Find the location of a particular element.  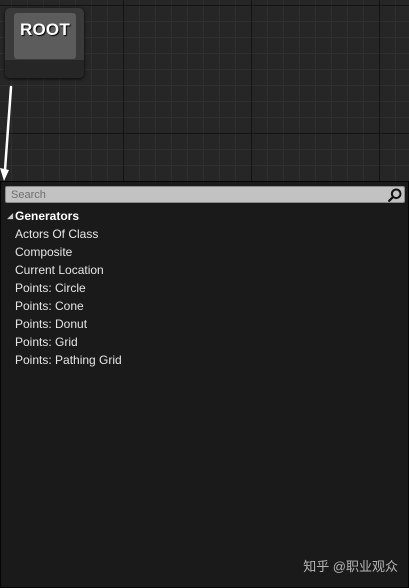

search-box is located at coordinates (205, 194).